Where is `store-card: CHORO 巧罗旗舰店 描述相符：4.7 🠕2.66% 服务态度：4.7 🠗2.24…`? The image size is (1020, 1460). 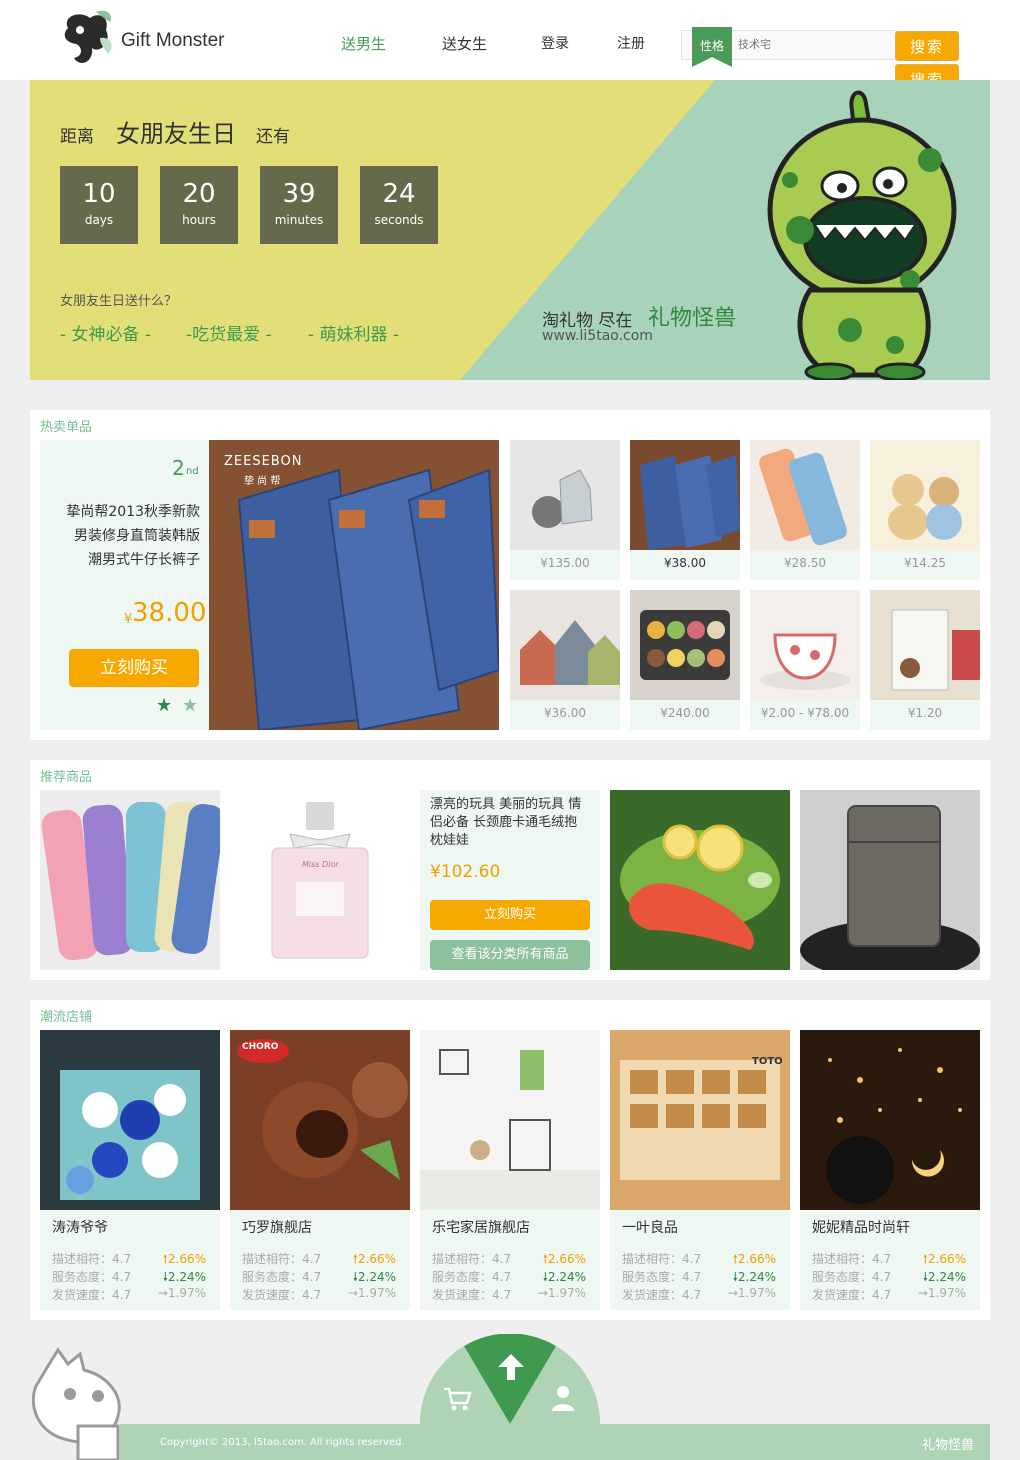 store-card: CHORO 巧罗旗舰店 描述相符：4.7 🠕2.66% 服务态度：4.7 🠗2.24… is located at coordinates (320, 1170).